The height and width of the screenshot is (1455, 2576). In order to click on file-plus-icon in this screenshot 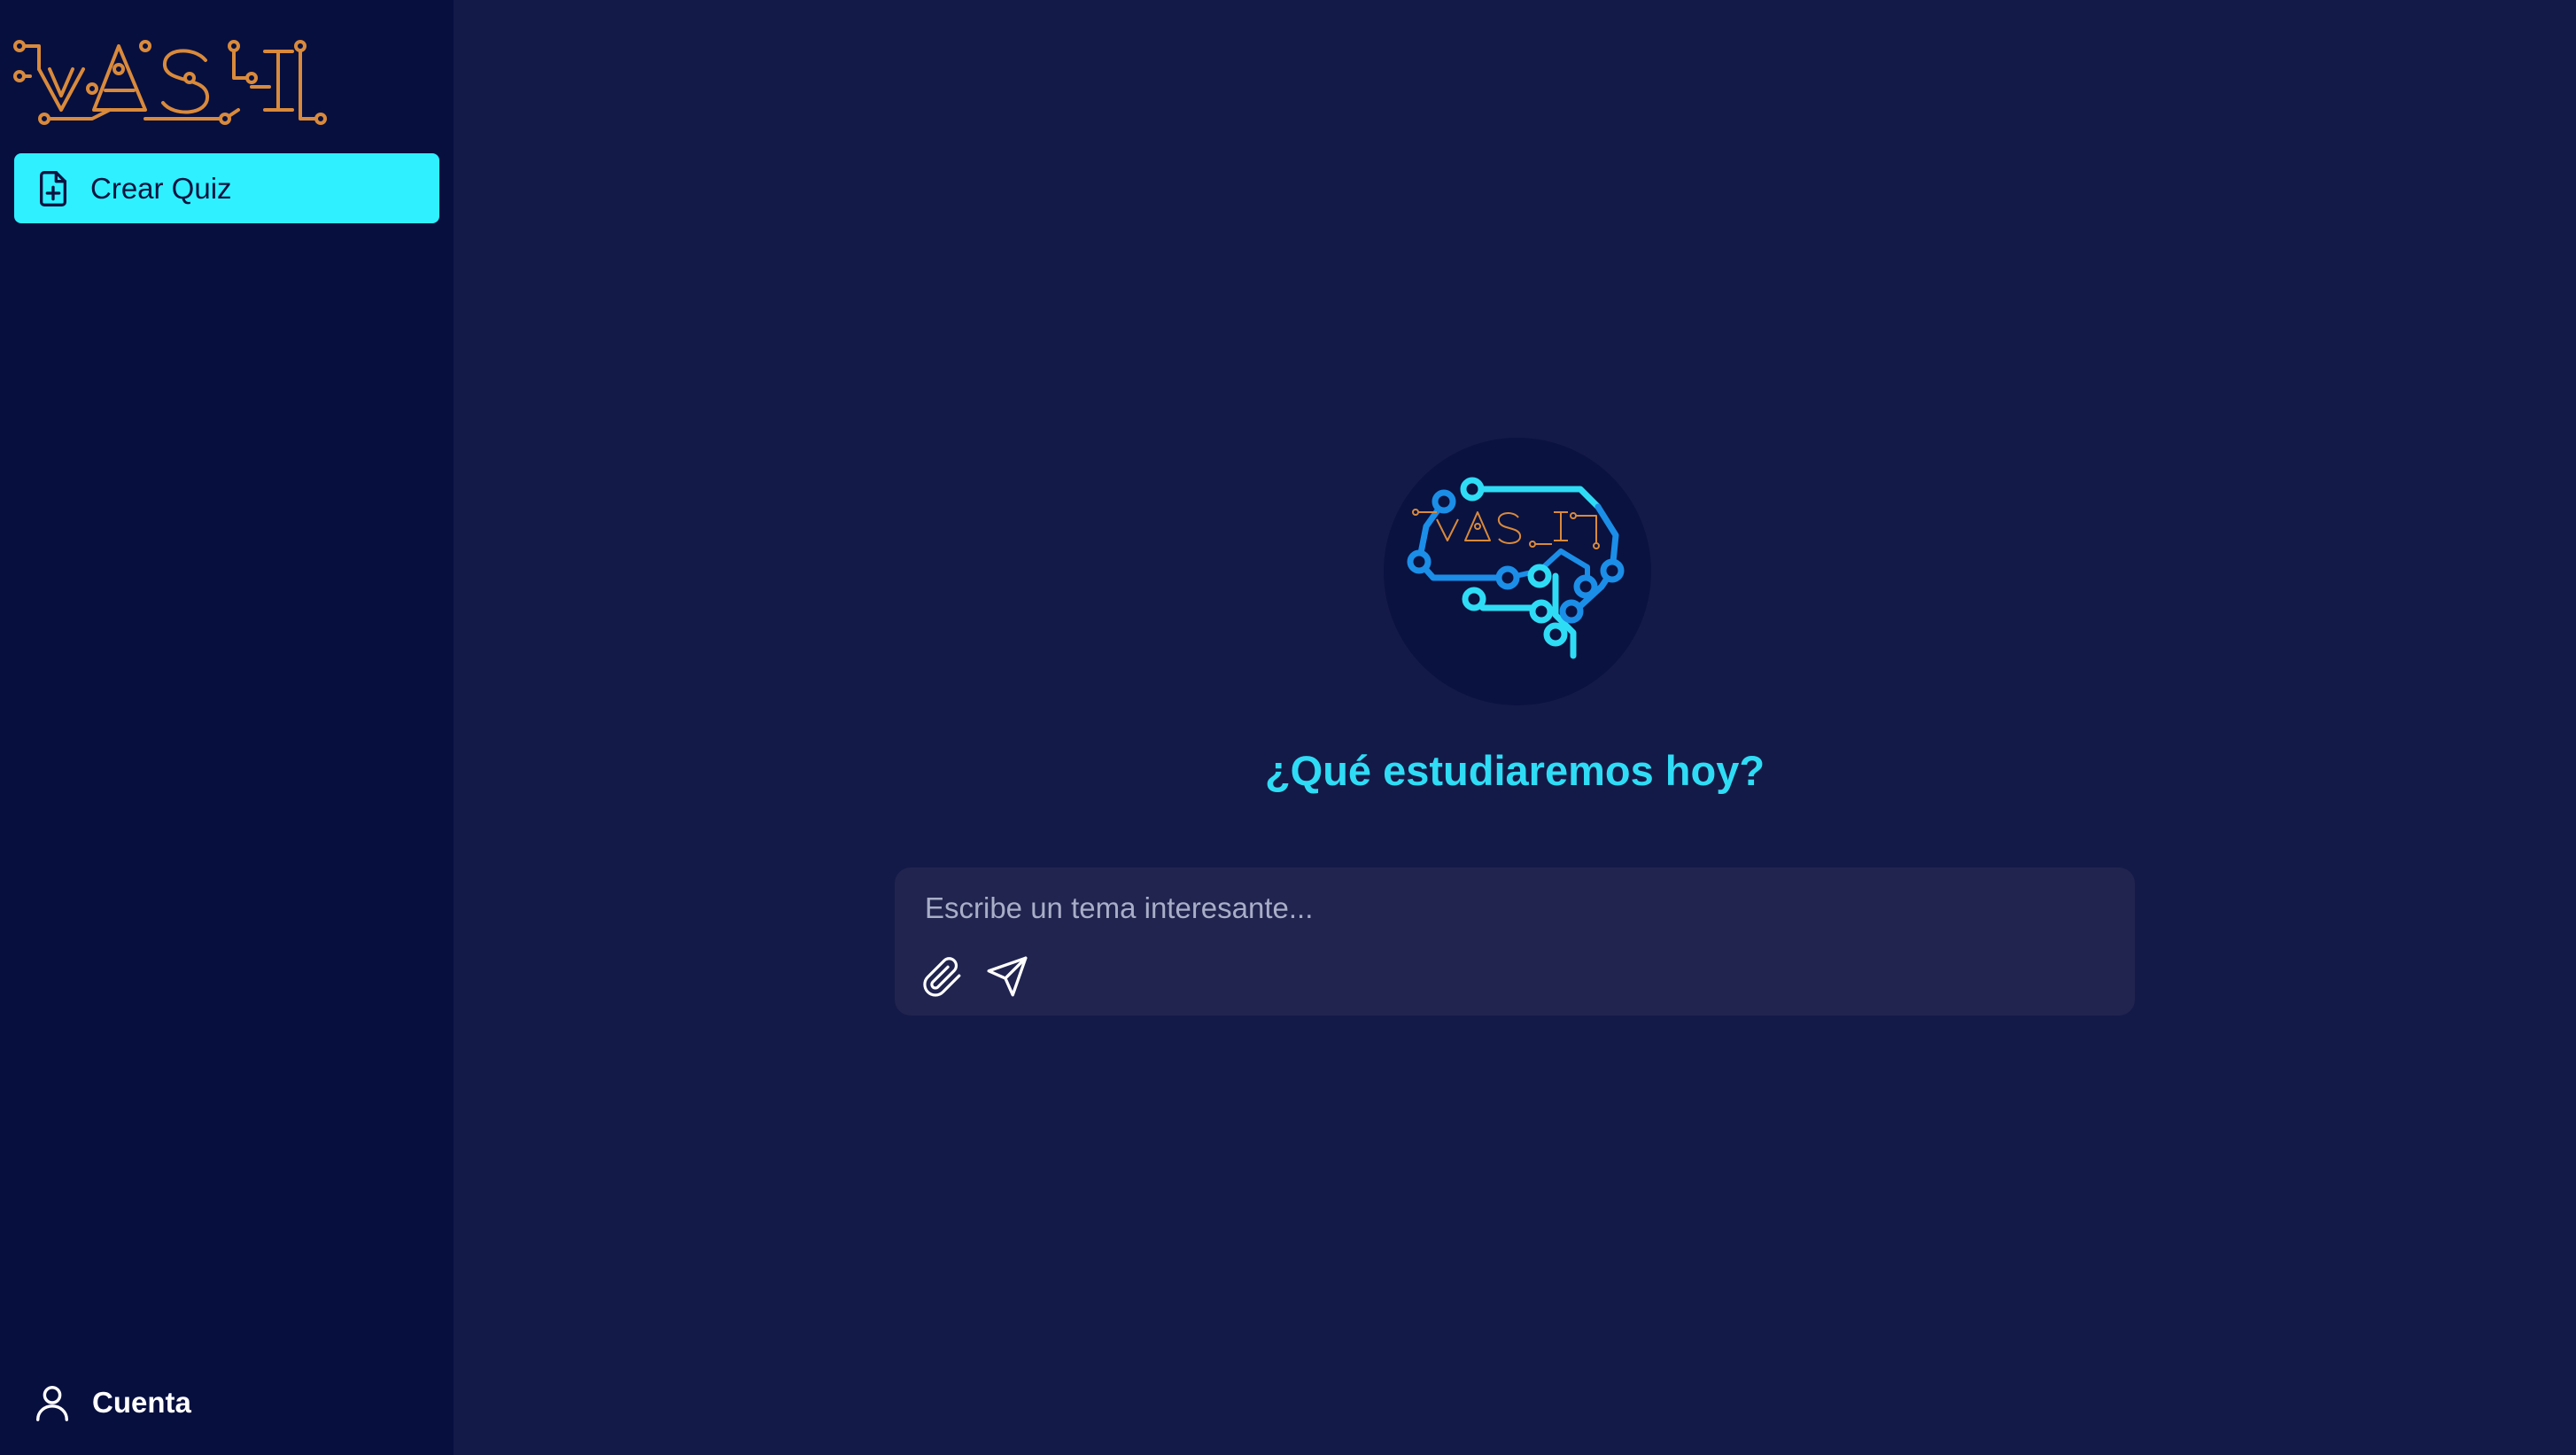, I will do `click(53, 188)`.